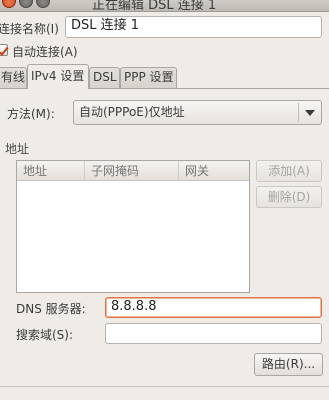 The image size is (329, 400). Describe the element at coordinates (9, 4) in the screenshot. I see `close-window-icon` at that location.